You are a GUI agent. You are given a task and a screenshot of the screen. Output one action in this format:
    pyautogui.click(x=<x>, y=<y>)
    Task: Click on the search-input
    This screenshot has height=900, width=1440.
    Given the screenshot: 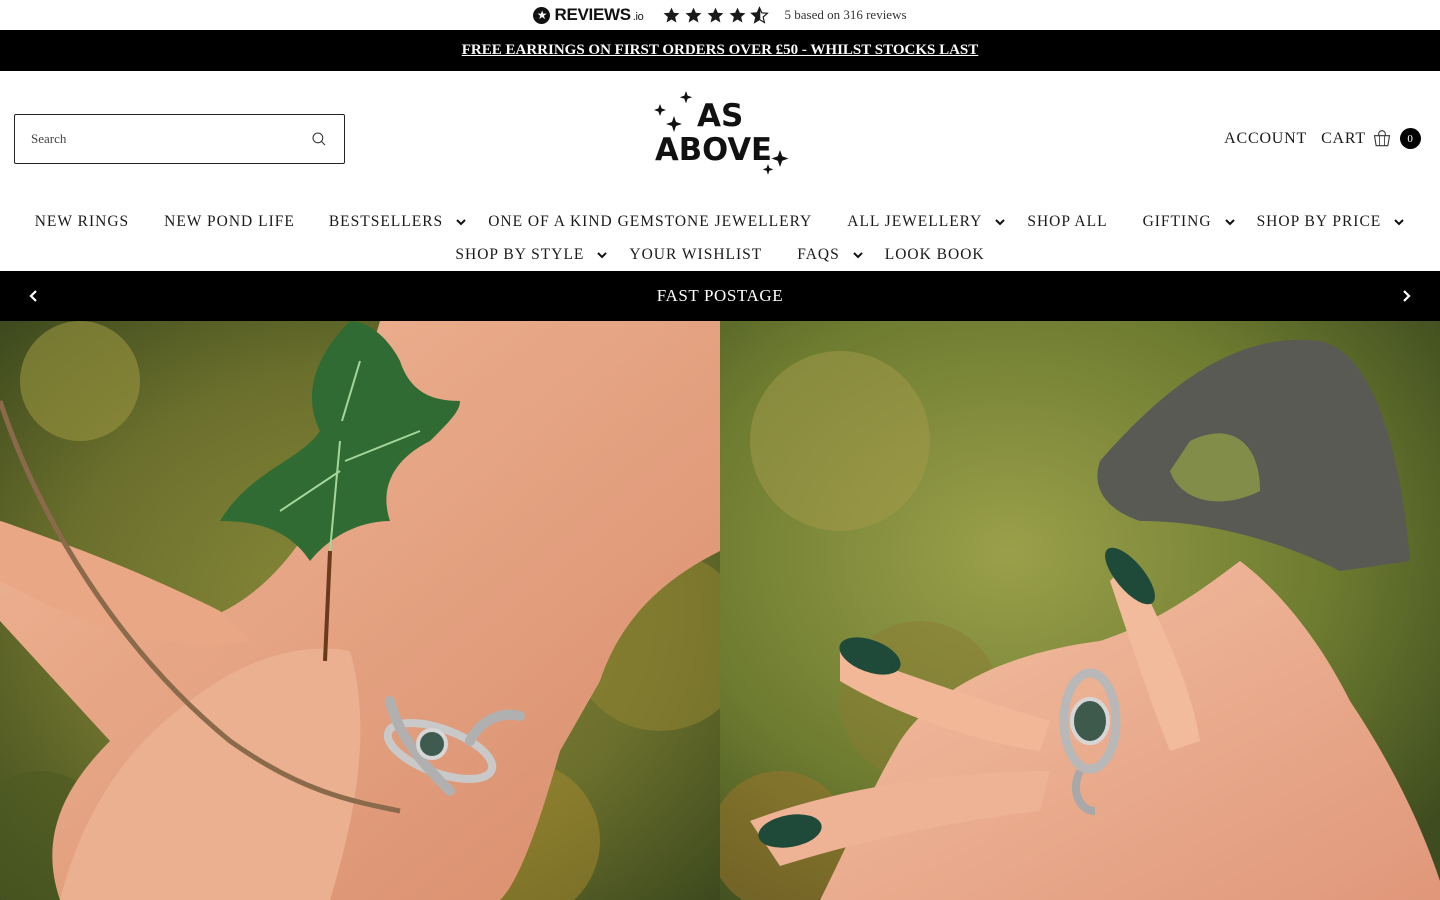 What is the action you would take?
    pyautogui.click(x=170, y=139)
    